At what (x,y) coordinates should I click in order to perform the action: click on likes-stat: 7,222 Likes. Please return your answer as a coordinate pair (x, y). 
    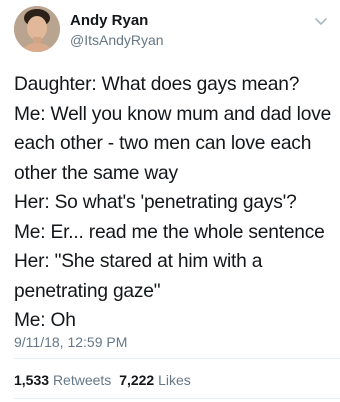
    Looking at the image, I should click on (155, 380).